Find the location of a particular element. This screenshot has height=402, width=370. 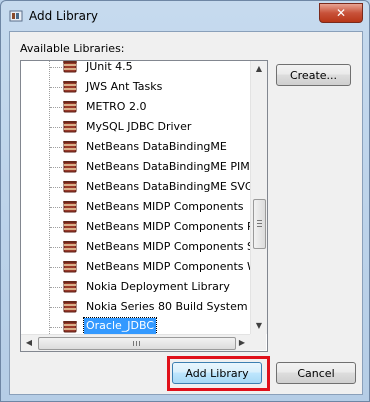

library-item: NetBeans DataBindingME SVG is located at coordinates (135, 187).